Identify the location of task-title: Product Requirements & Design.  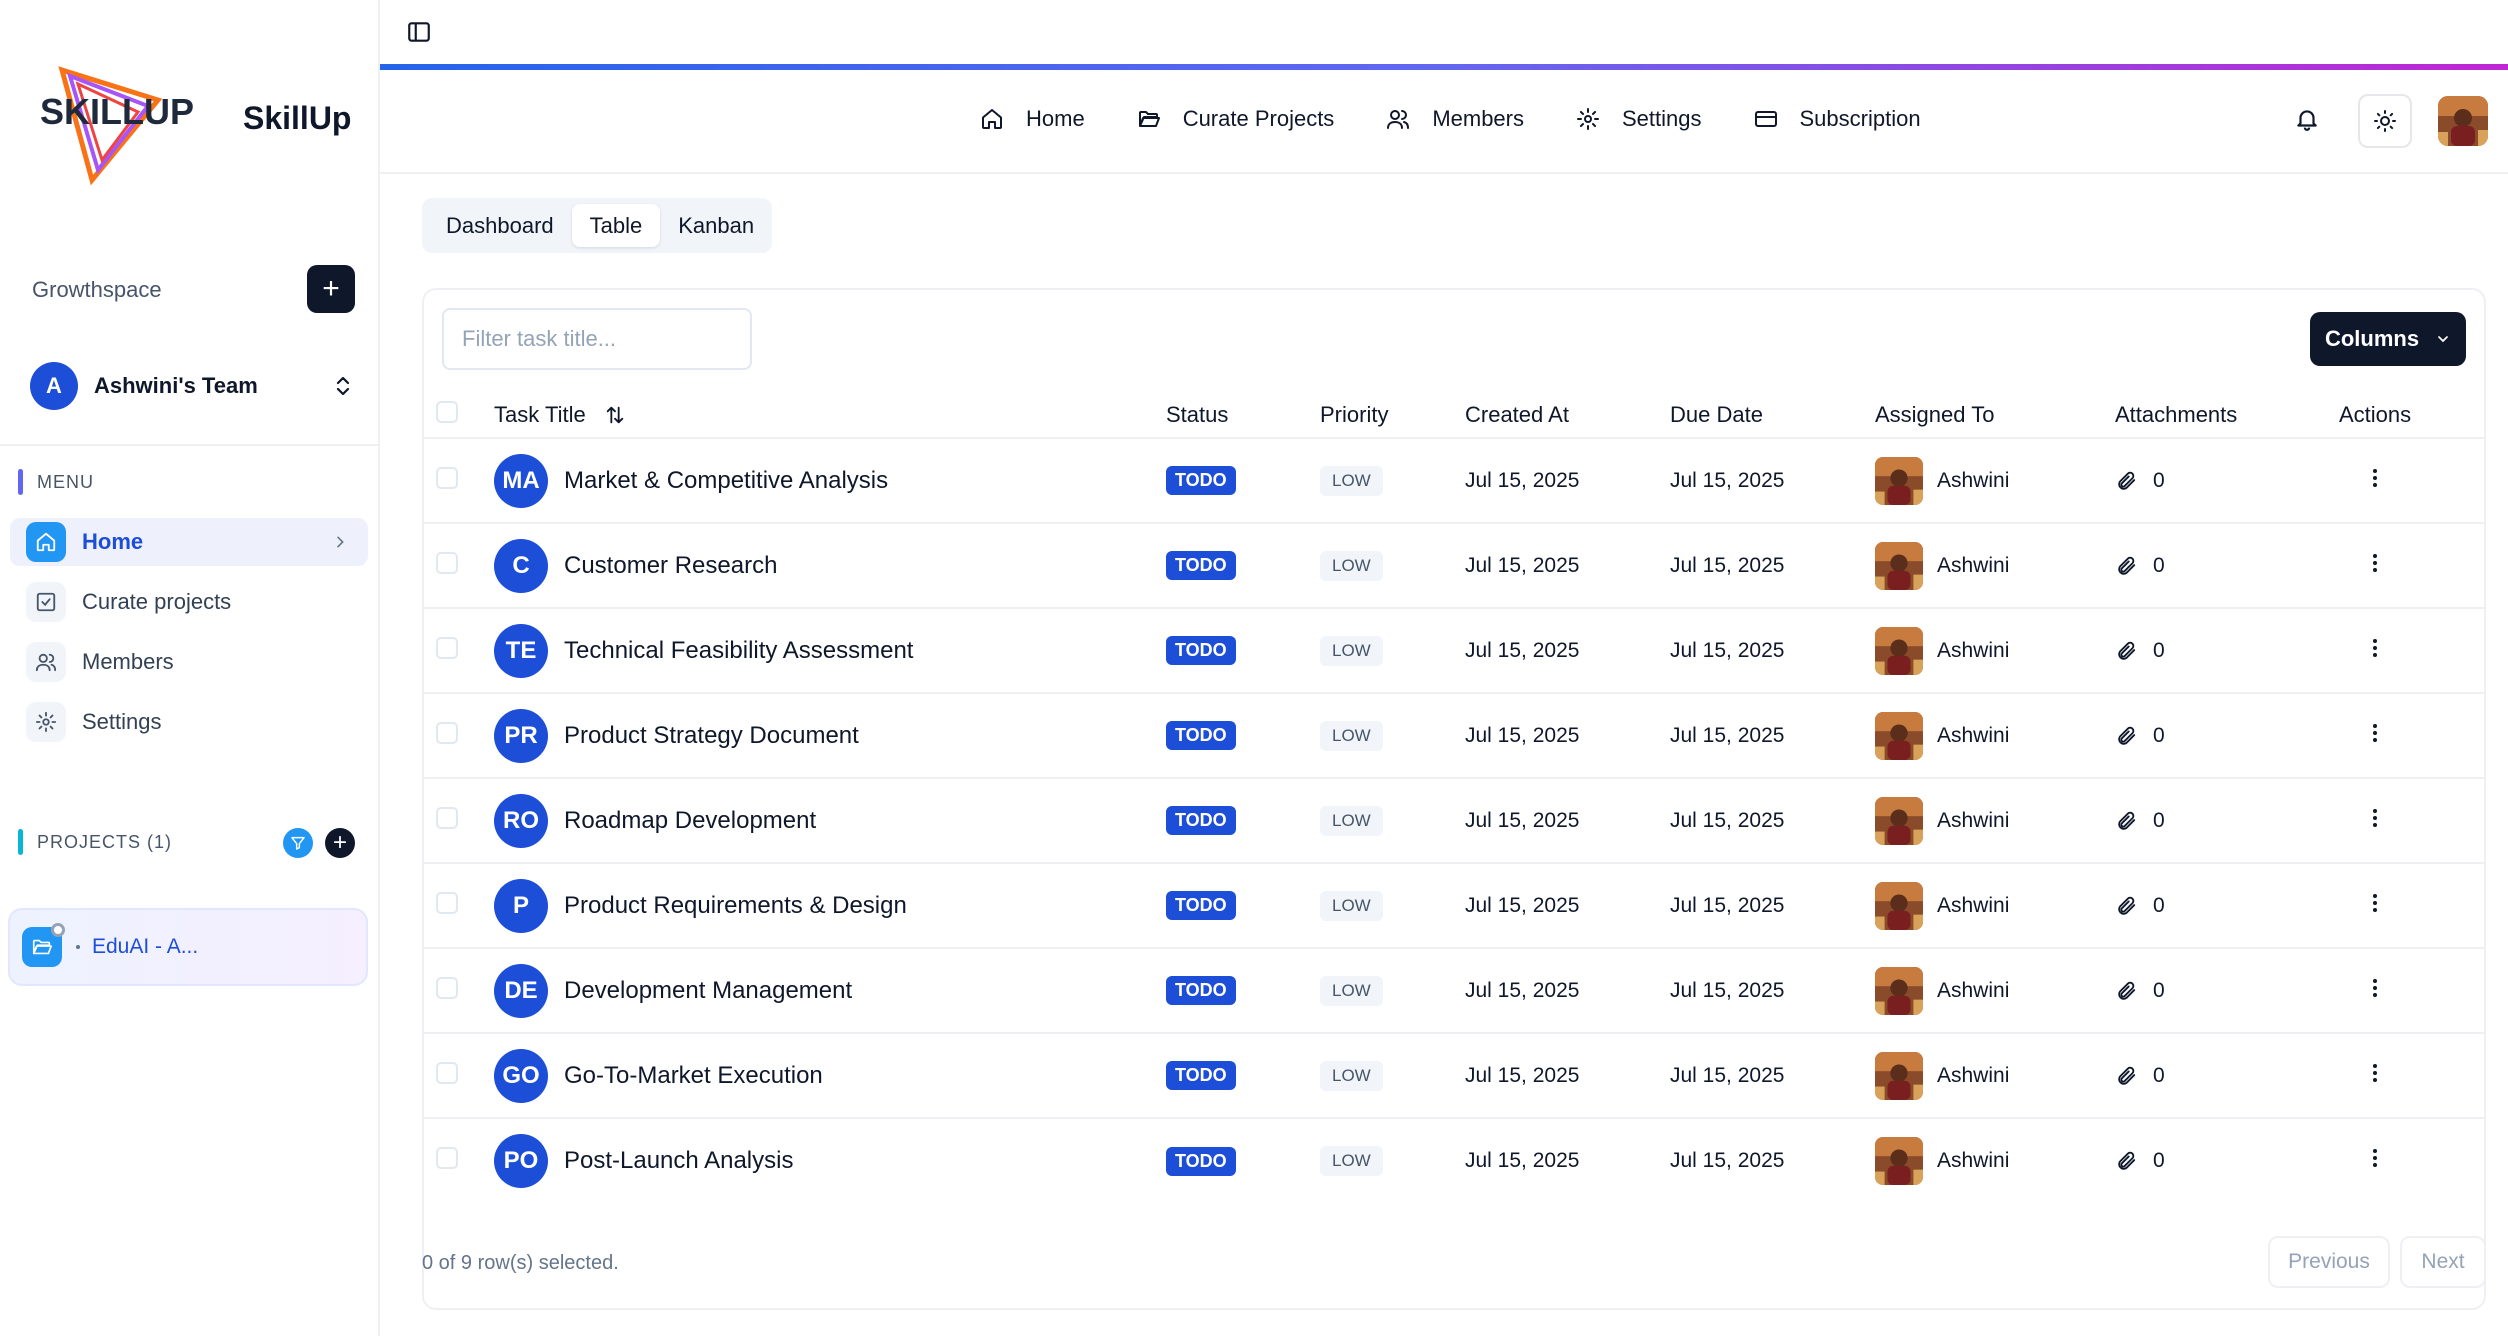
(735, 906).